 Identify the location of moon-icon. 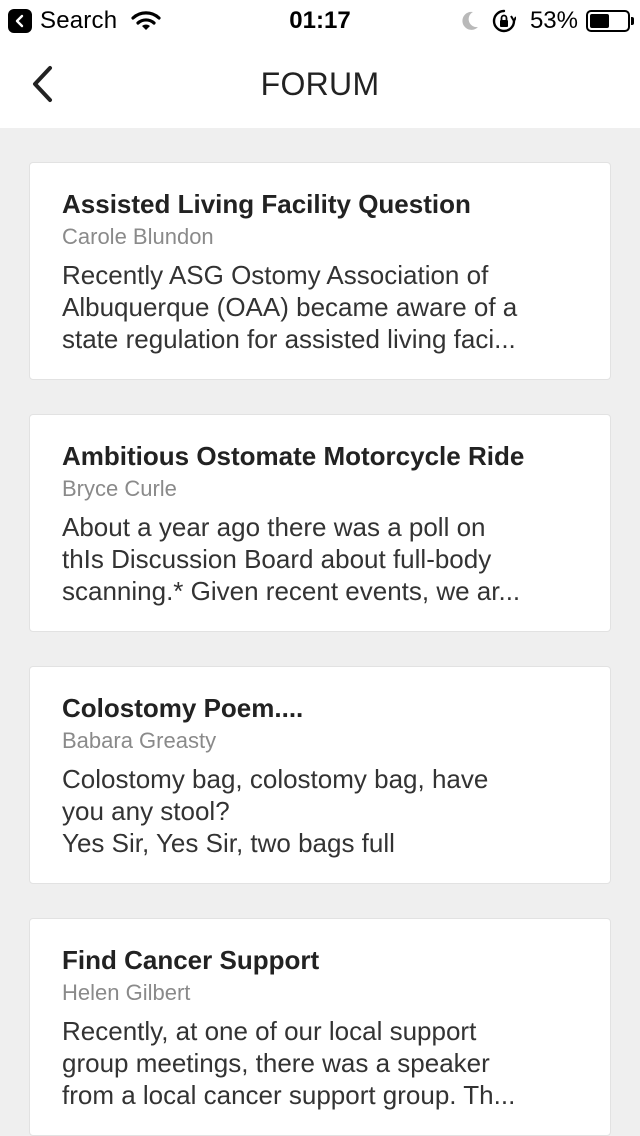
(470, 21).